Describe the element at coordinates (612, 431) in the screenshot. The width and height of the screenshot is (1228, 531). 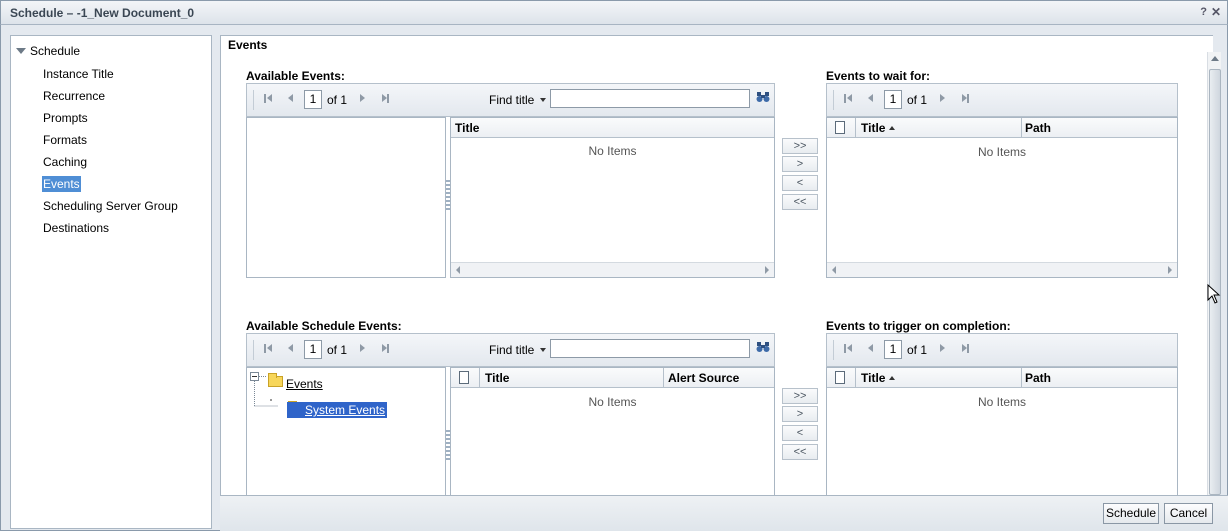
I see `schedule-events-grid: Title Alert Source No Items` at that location.